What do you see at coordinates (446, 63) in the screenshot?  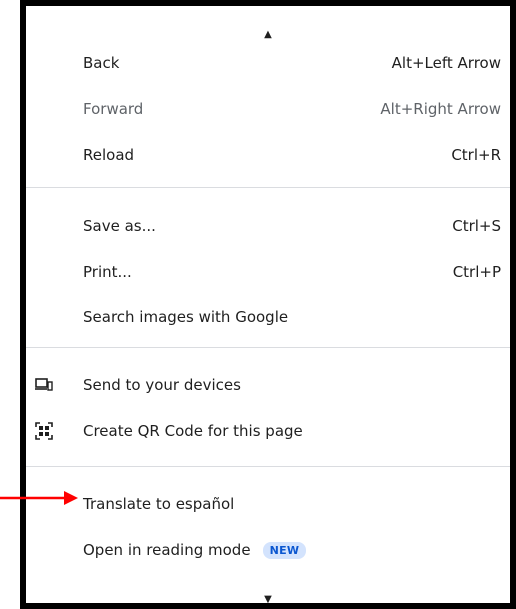 I see `menu-item-shortcut: Alt+Left Arrow` at bounding box center [446, 63].